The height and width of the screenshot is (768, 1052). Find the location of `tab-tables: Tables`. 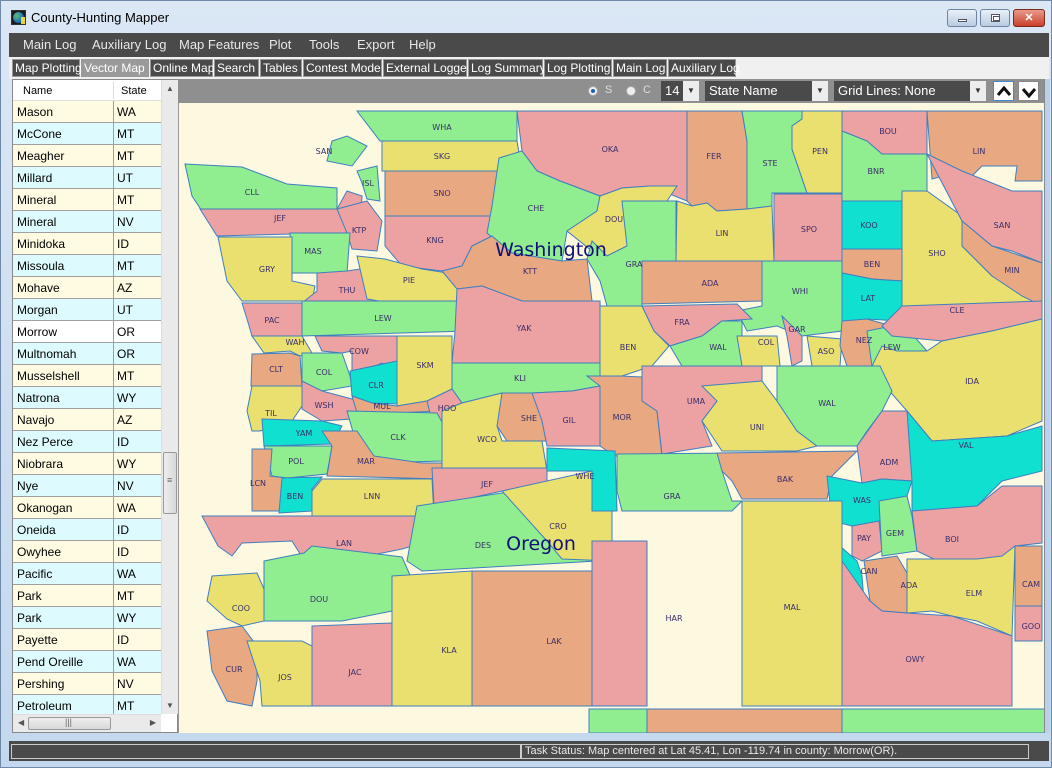

tab-tables: Tables is located at coordinates (281, 68).